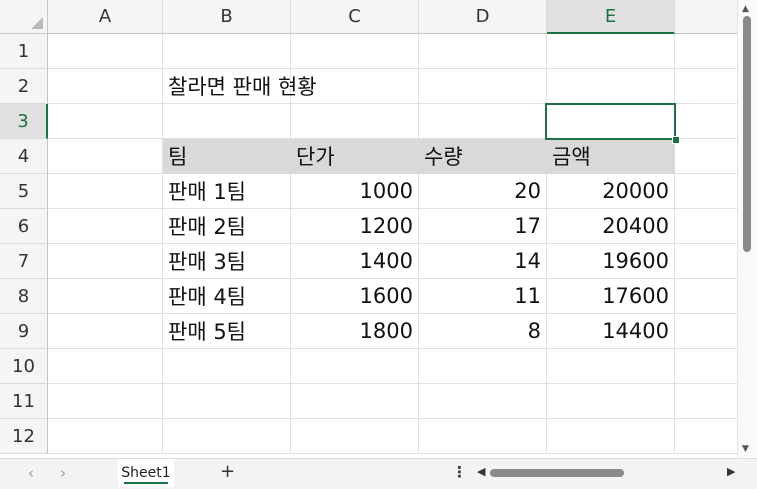  Describe the element at coordinates (24, 156) in the screenshot. I see `row-header-4: 4` at that location.